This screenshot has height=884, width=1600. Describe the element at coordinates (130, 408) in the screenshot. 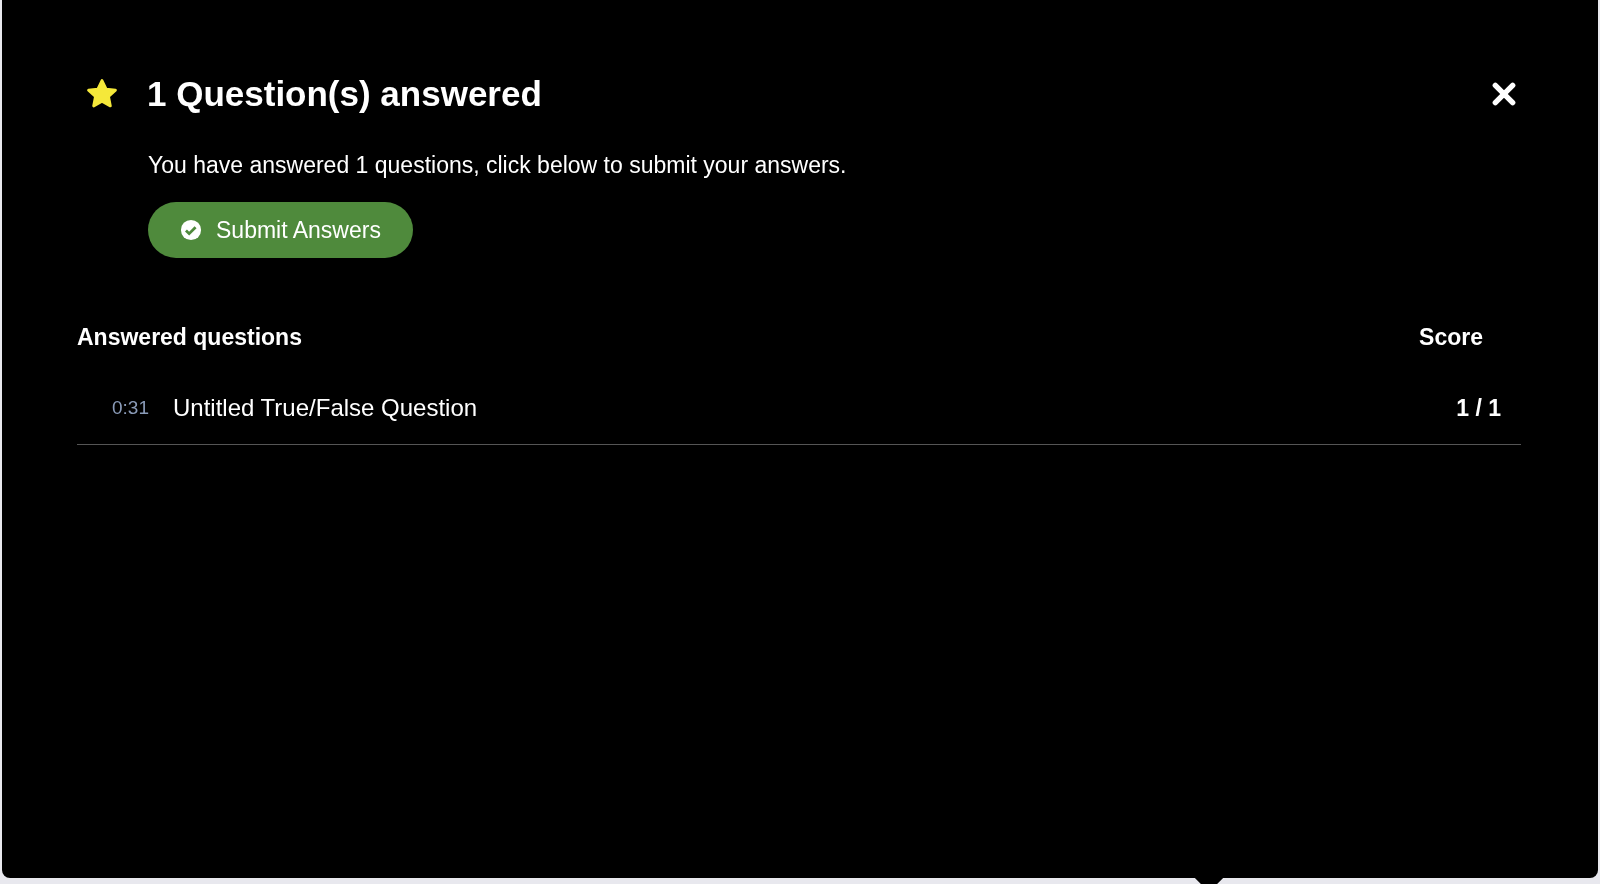

I see `answer-time: 0:31` at that location.